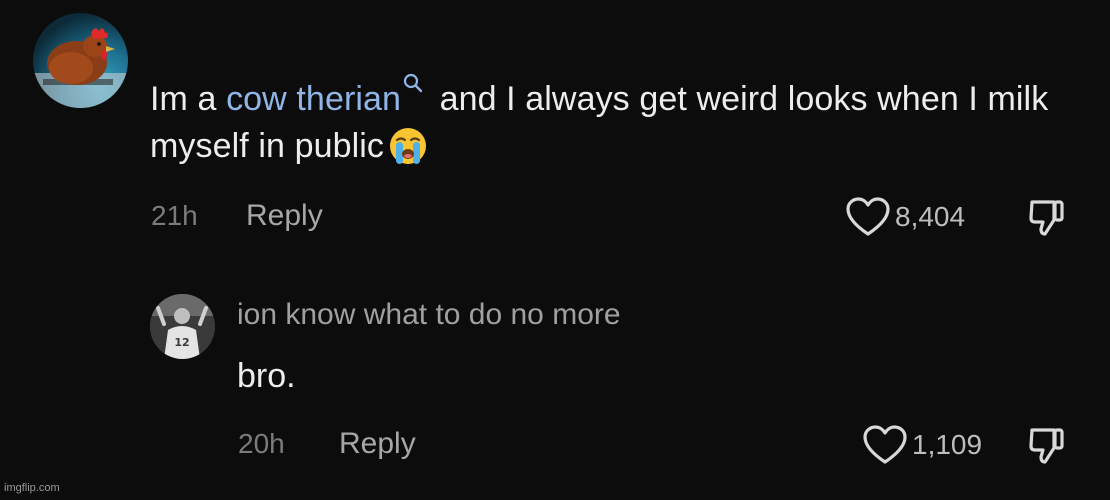 The height and width of the screenshot is (500, 1110). What do you see at coordinates (413, 83) in the screenshot?
I see `search-icon` at bounding box center [413, 83].